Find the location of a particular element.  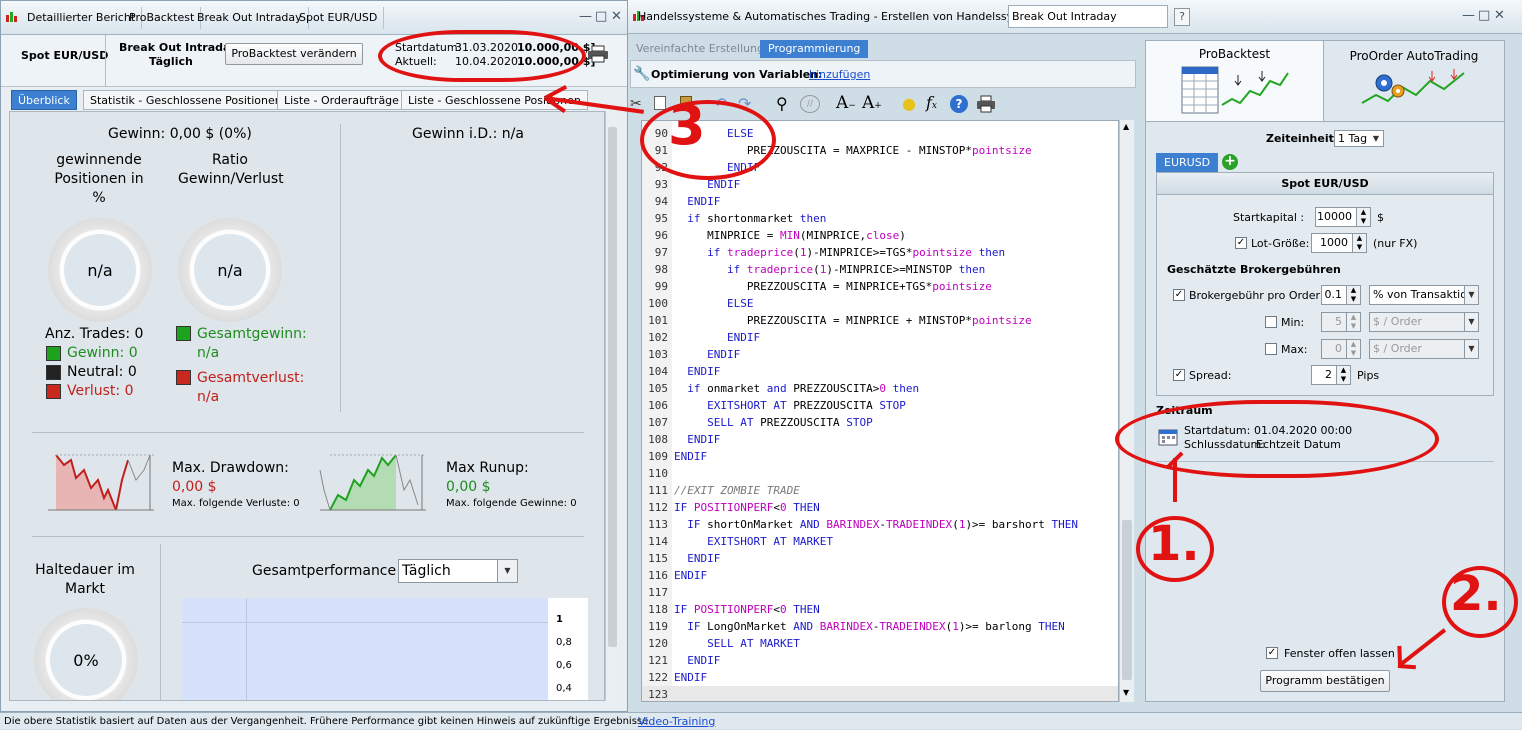

code-line: 94 ENDIF is located at coordinates (880, 201).